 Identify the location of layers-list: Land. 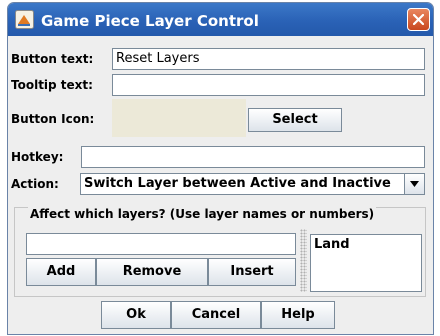
(366, 263).